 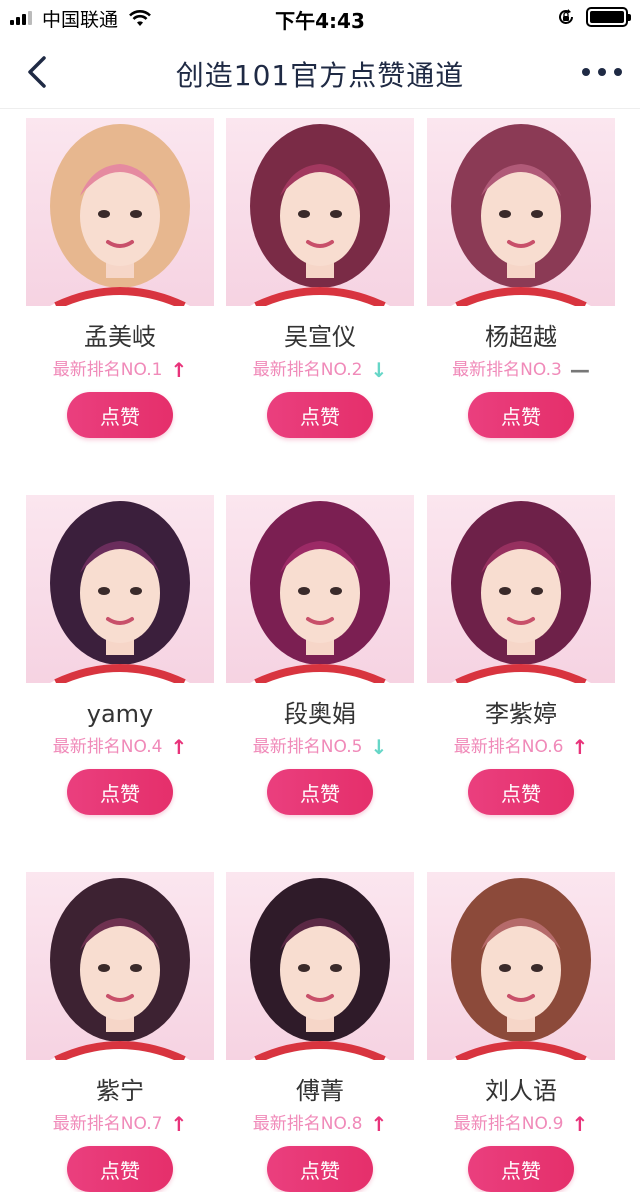 What do you see at coordinates (602, 72) in the screenshot?
I see `more-menu-button` at bounding box center [602, 72].